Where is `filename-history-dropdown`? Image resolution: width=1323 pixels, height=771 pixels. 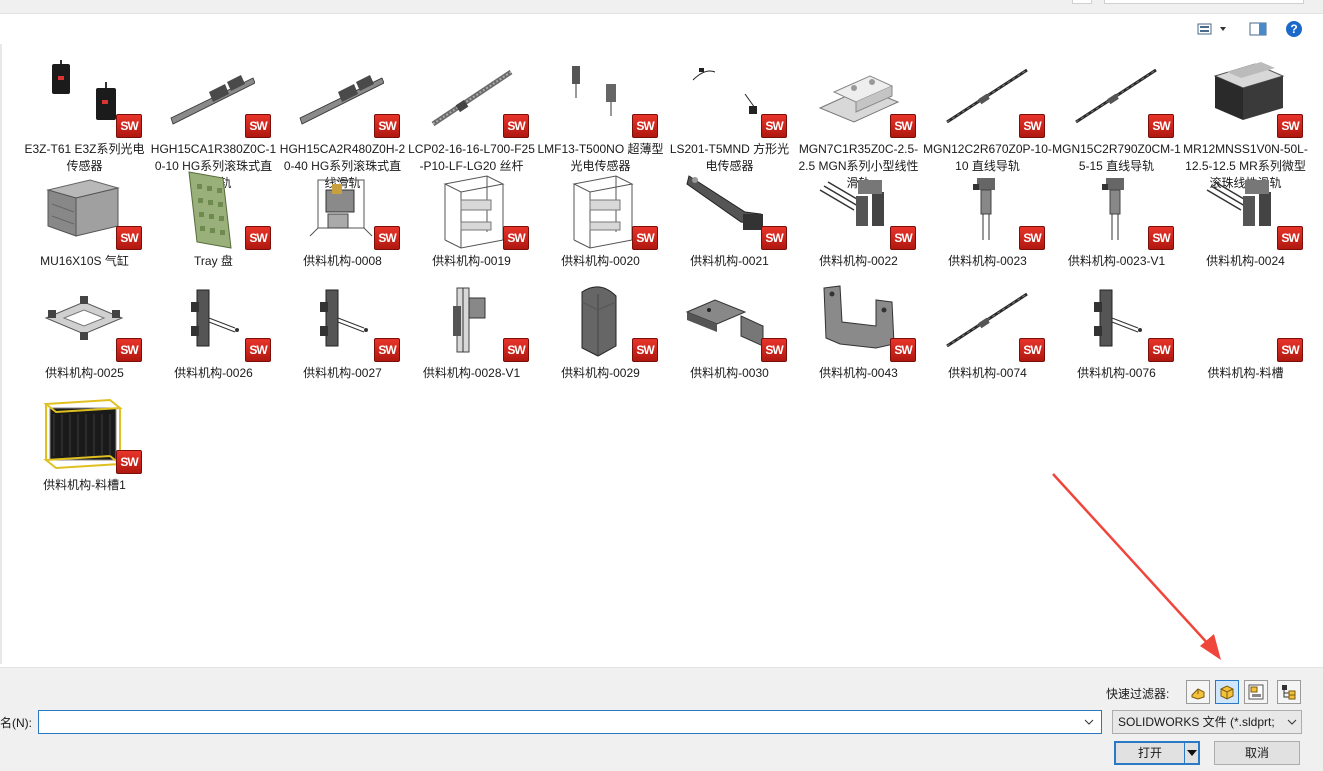
filename-history-dropdown is located at coordinates (1089, 722).